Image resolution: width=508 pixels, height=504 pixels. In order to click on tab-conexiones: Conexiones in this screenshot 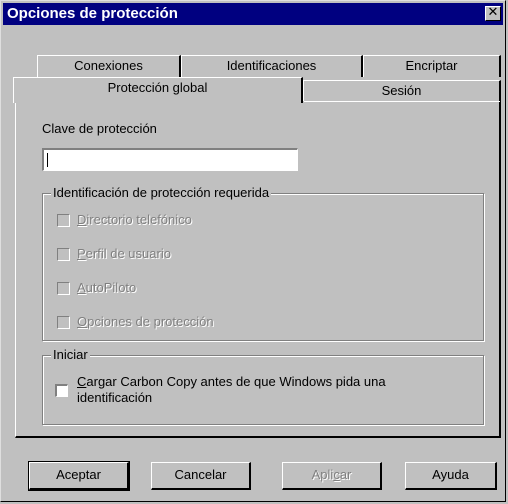, I will do `click(109, 66)`.